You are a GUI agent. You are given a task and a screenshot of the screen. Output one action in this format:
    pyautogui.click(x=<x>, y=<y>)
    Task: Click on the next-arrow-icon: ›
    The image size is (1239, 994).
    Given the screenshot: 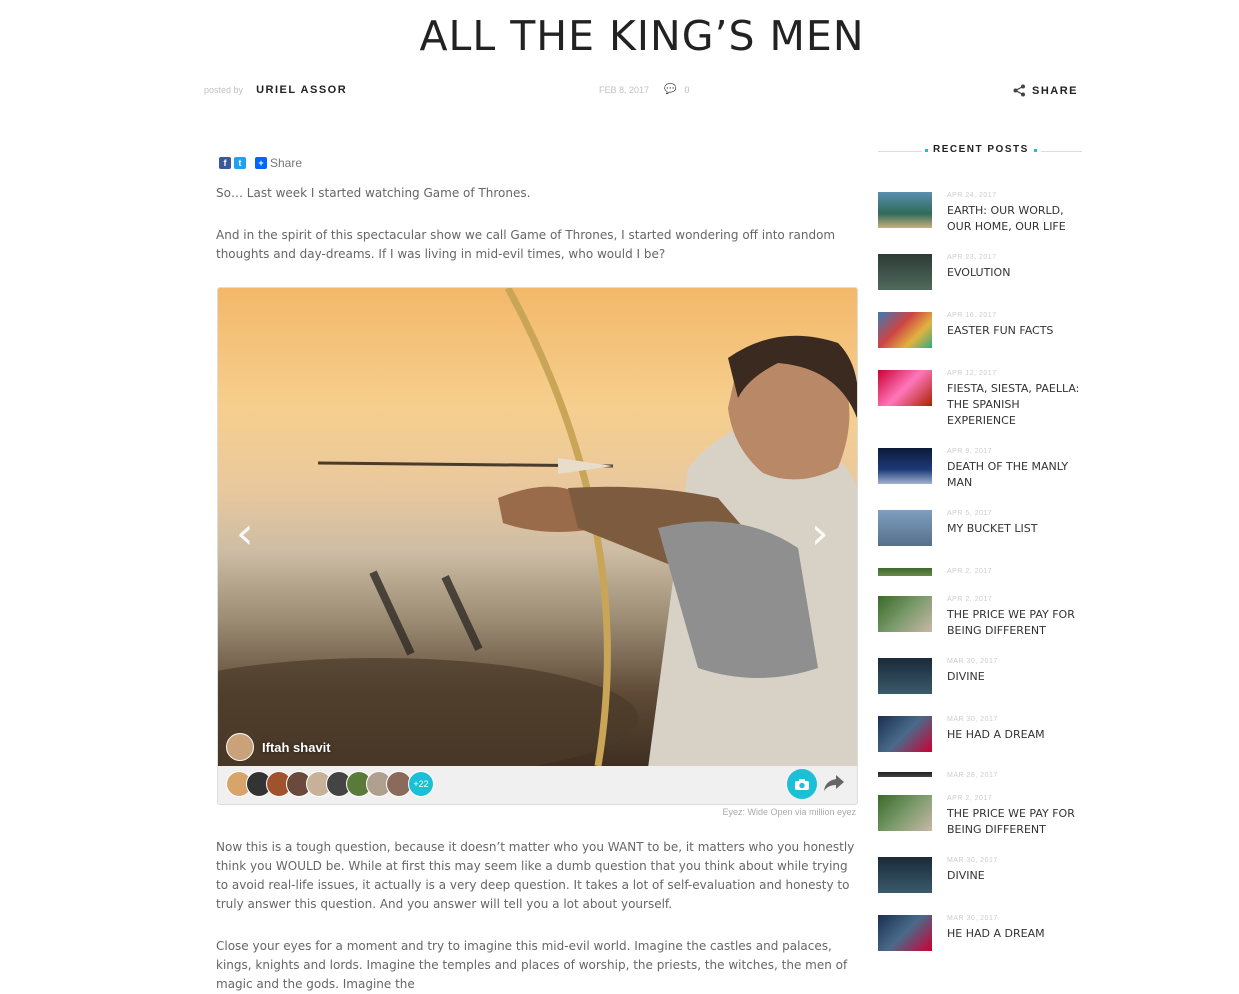 What is the action you would take?
    pyautogui.click(x=820, y=534)
    